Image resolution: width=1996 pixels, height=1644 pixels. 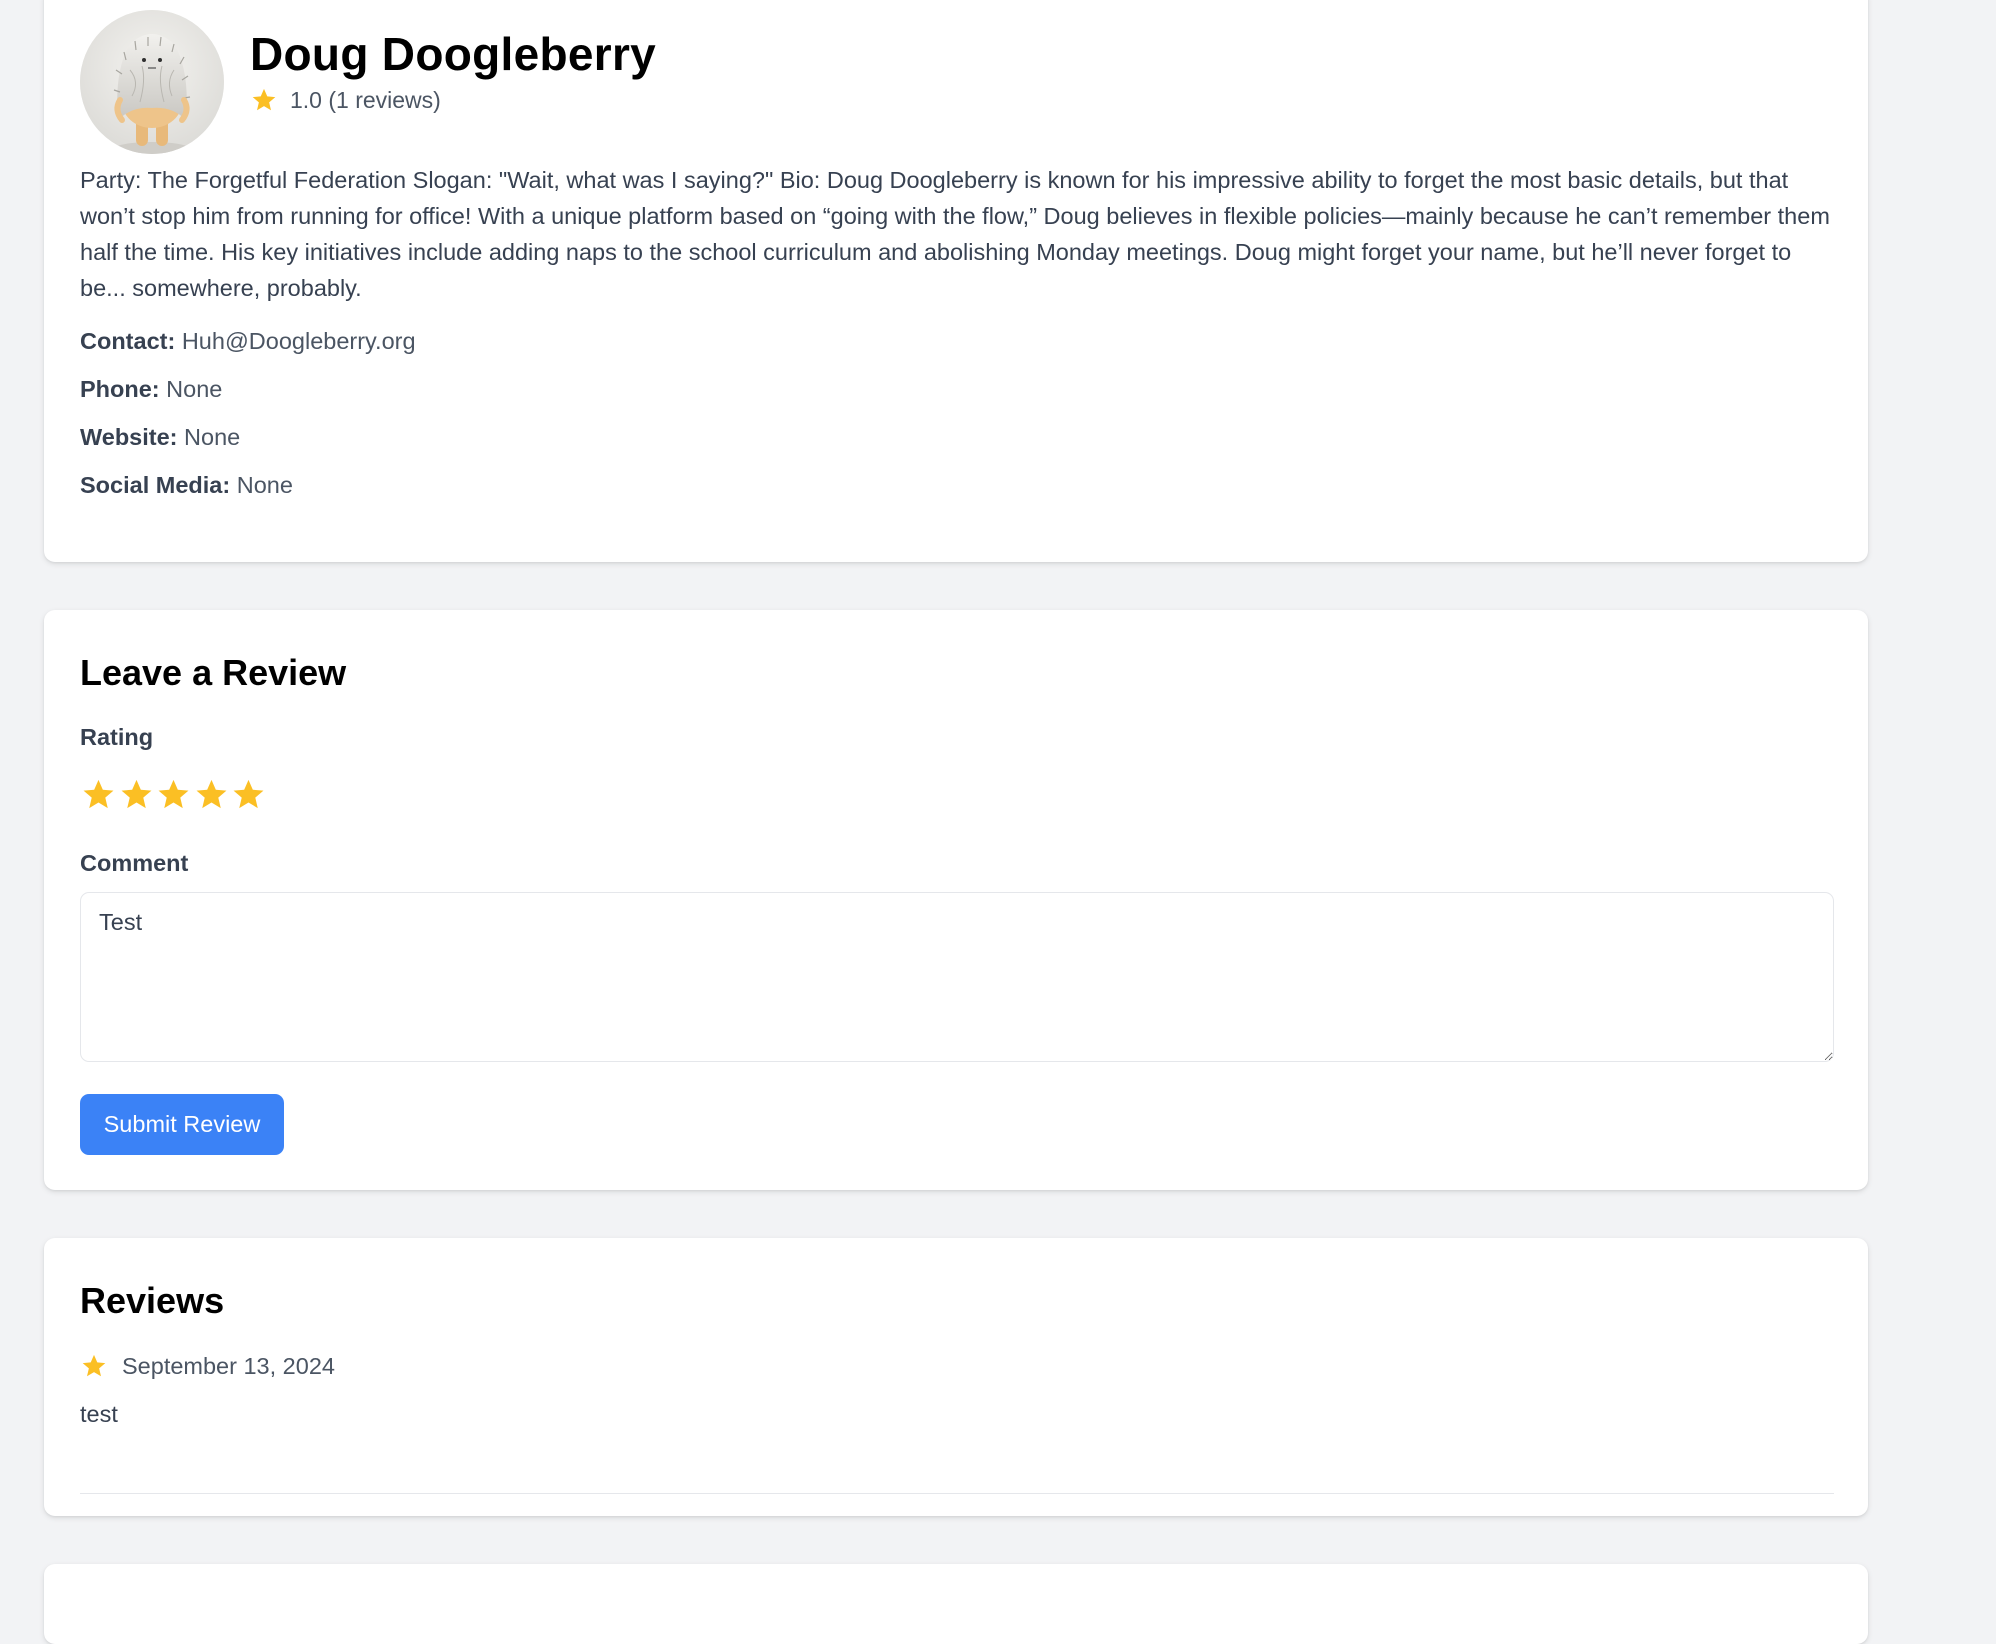 I want to click on star-3-icon, so click(x=173, y=794).